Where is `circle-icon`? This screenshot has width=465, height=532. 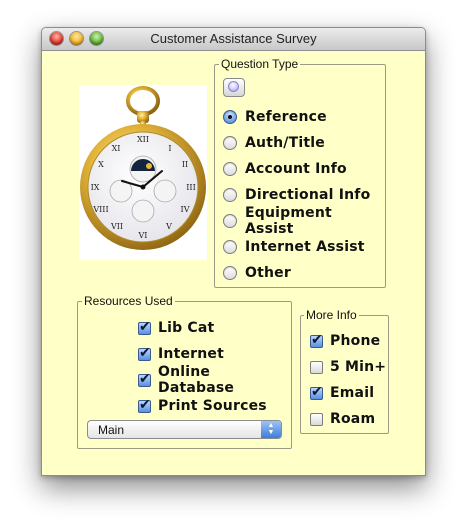
circle-icon is located at coordinates (233, 86).